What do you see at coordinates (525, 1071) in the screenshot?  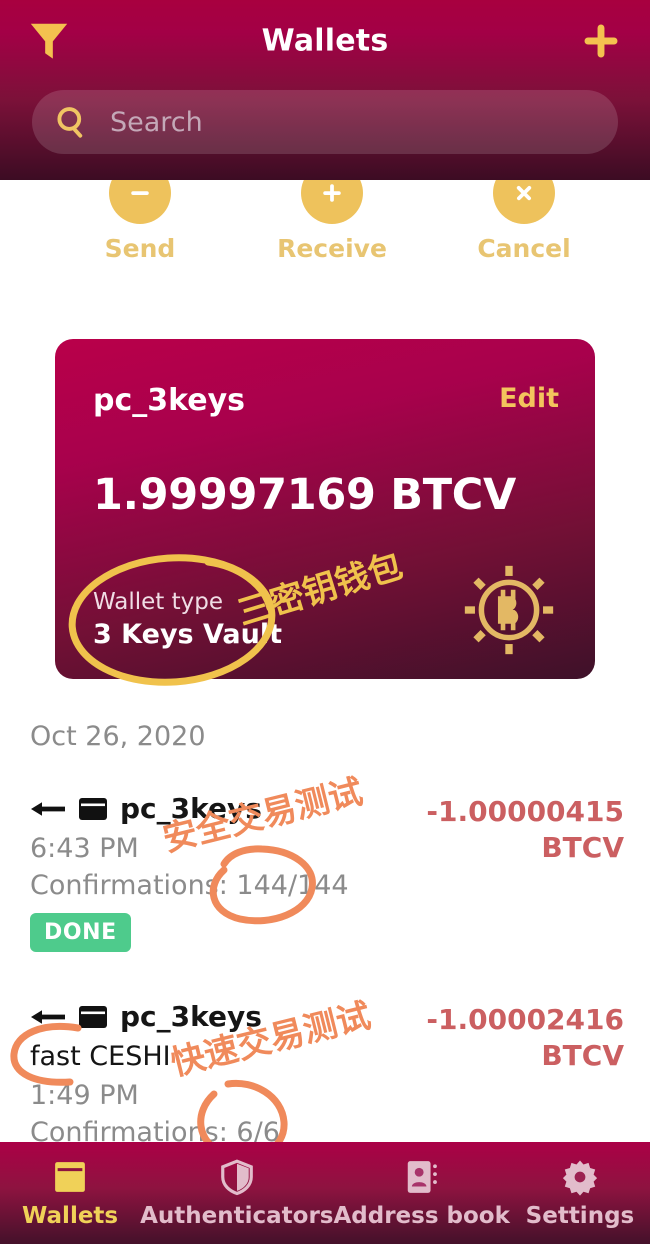 I see `transaction-amount: -1.00002416 BTCV` at bounding box center [525, 1071].